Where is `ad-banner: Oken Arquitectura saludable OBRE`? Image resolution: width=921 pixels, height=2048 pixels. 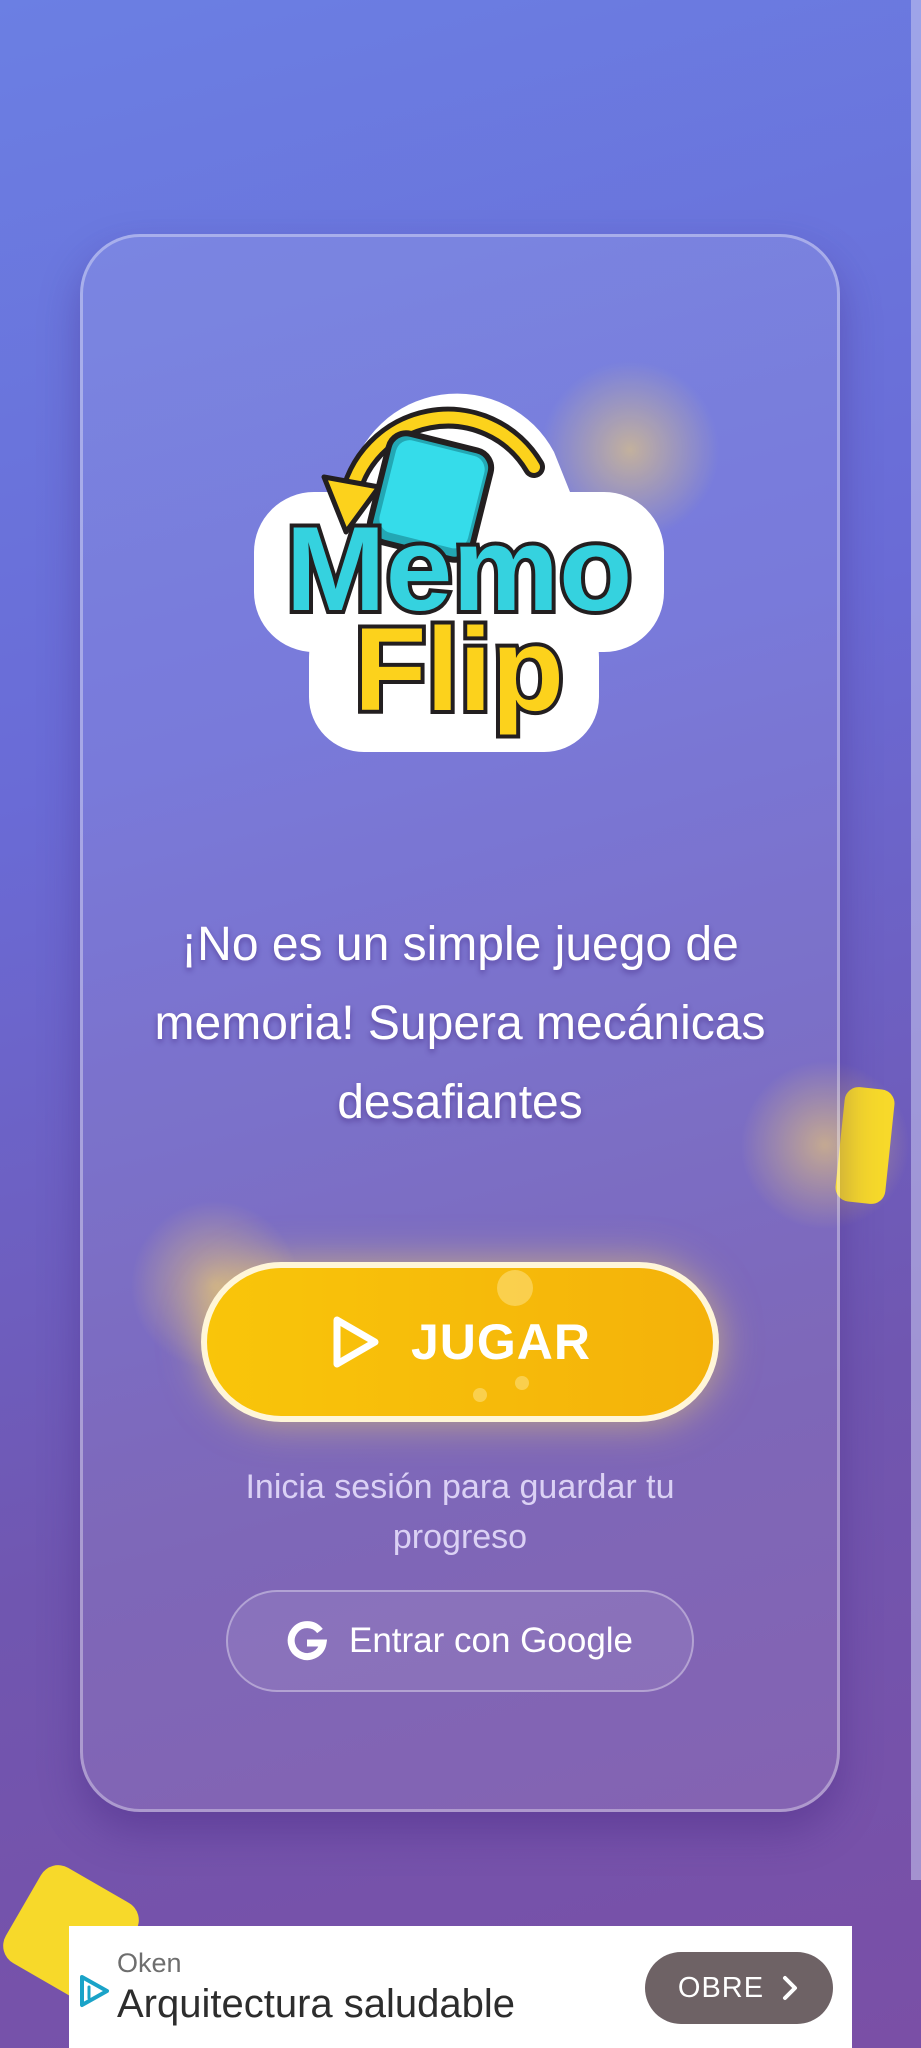 ad-banner: Oken Arquitectura saludable OBRE is located at coordinates (460, 1987).